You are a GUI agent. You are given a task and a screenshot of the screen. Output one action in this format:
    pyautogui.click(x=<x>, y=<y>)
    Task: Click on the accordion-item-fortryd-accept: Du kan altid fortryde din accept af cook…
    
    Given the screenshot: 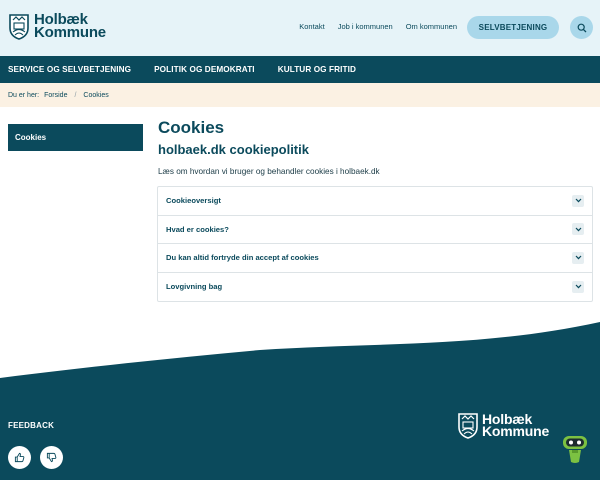 What is the action you would take?
    pyautogui.click(x=375, y=258)
    